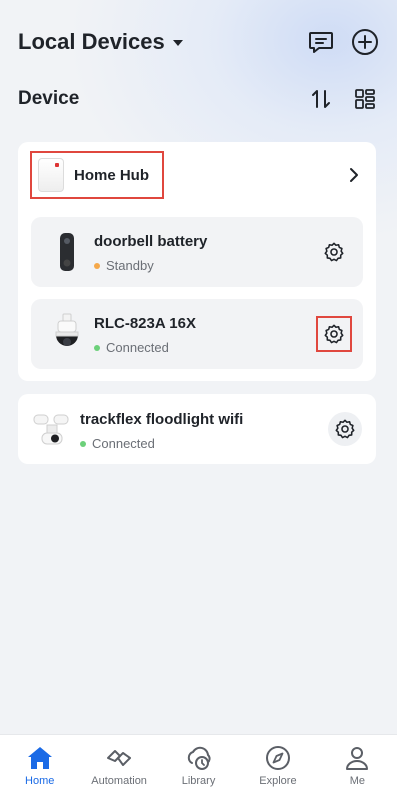 Image resolution: width=397 pixels, height=806 pixels. I want to click on layout-toggle-button, so click(365, 99).